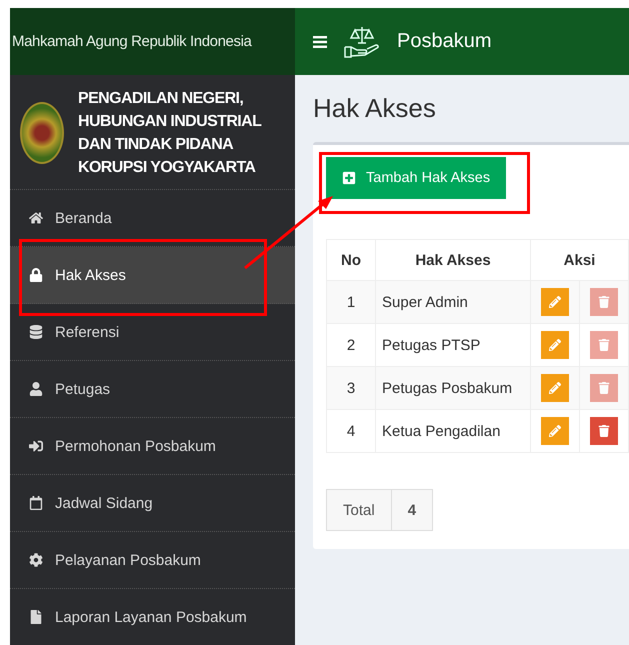 This screenshot has height=645, width=629. I want to click on sidebar-item: Laporan Layanan Posbakum, so click(152, 617).